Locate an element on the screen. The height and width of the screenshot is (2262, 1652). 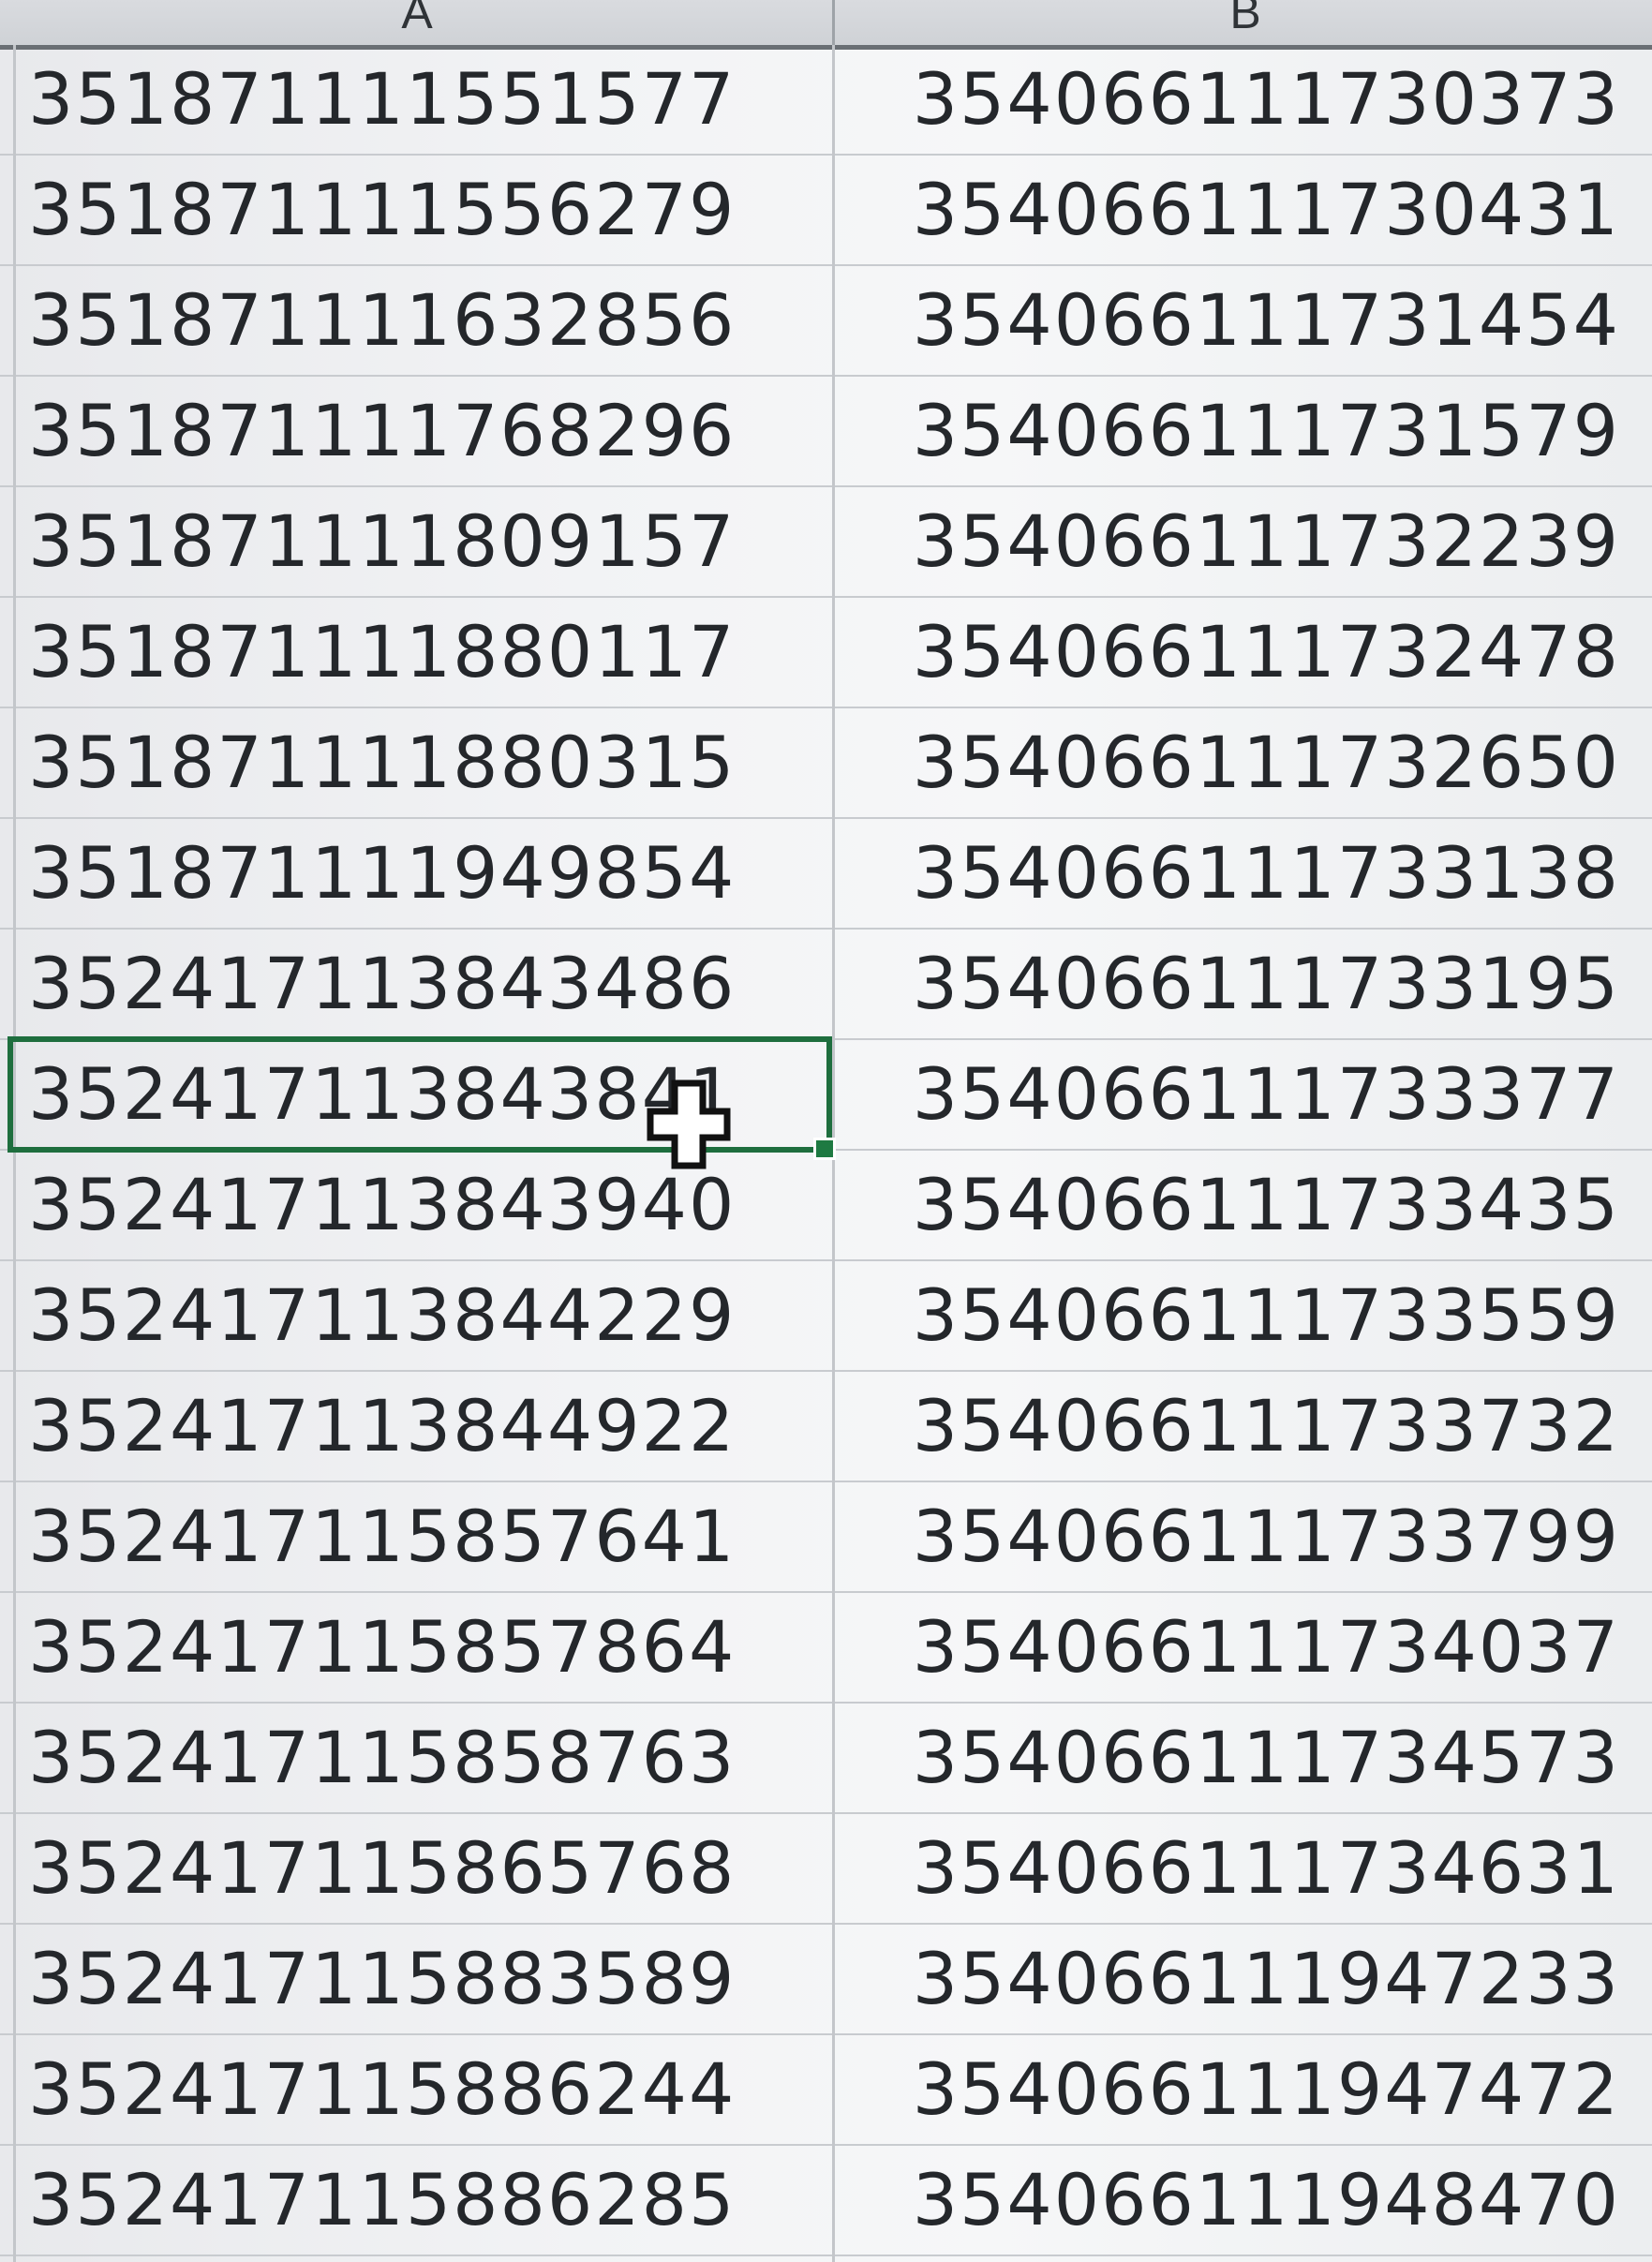
table-row: 352417115883589 354066111947233 is located at coordinates (826, 1980).